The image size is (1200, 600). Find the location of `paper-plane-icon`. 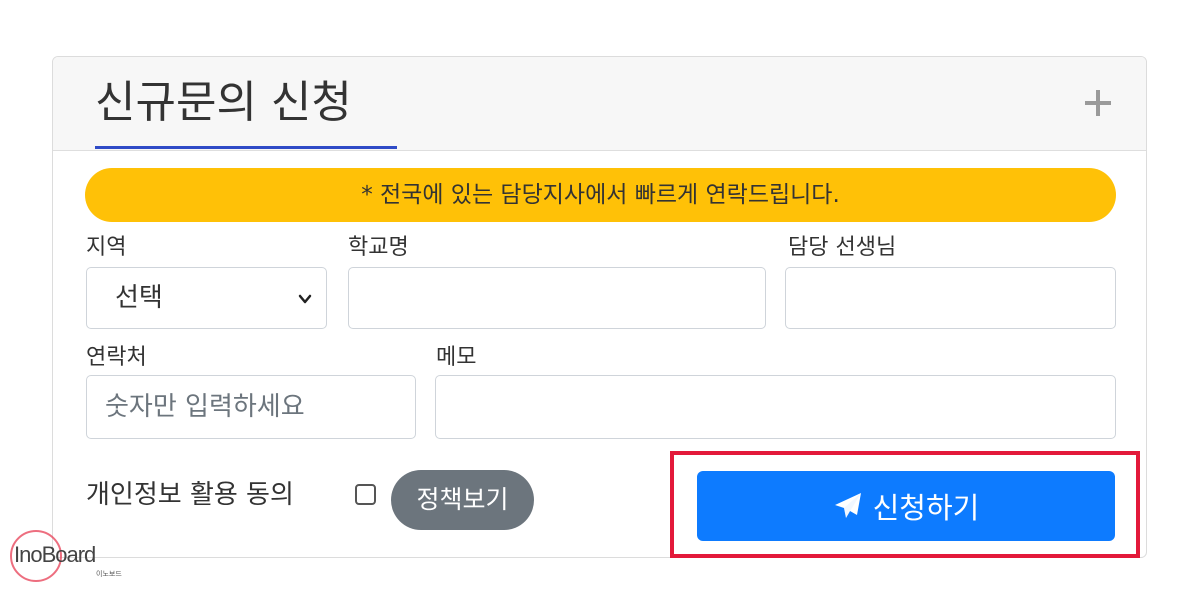

paper-plane-icon is located at coordinates (847, 505).